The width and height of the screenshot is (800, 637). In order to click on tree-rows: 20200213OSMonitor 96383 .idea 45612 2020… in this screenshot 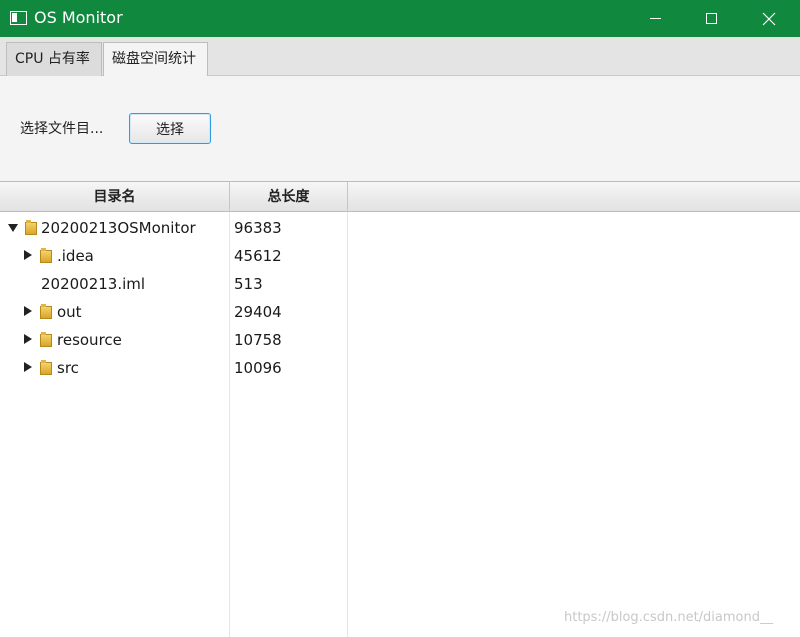, I will do `click(174, 298)`.